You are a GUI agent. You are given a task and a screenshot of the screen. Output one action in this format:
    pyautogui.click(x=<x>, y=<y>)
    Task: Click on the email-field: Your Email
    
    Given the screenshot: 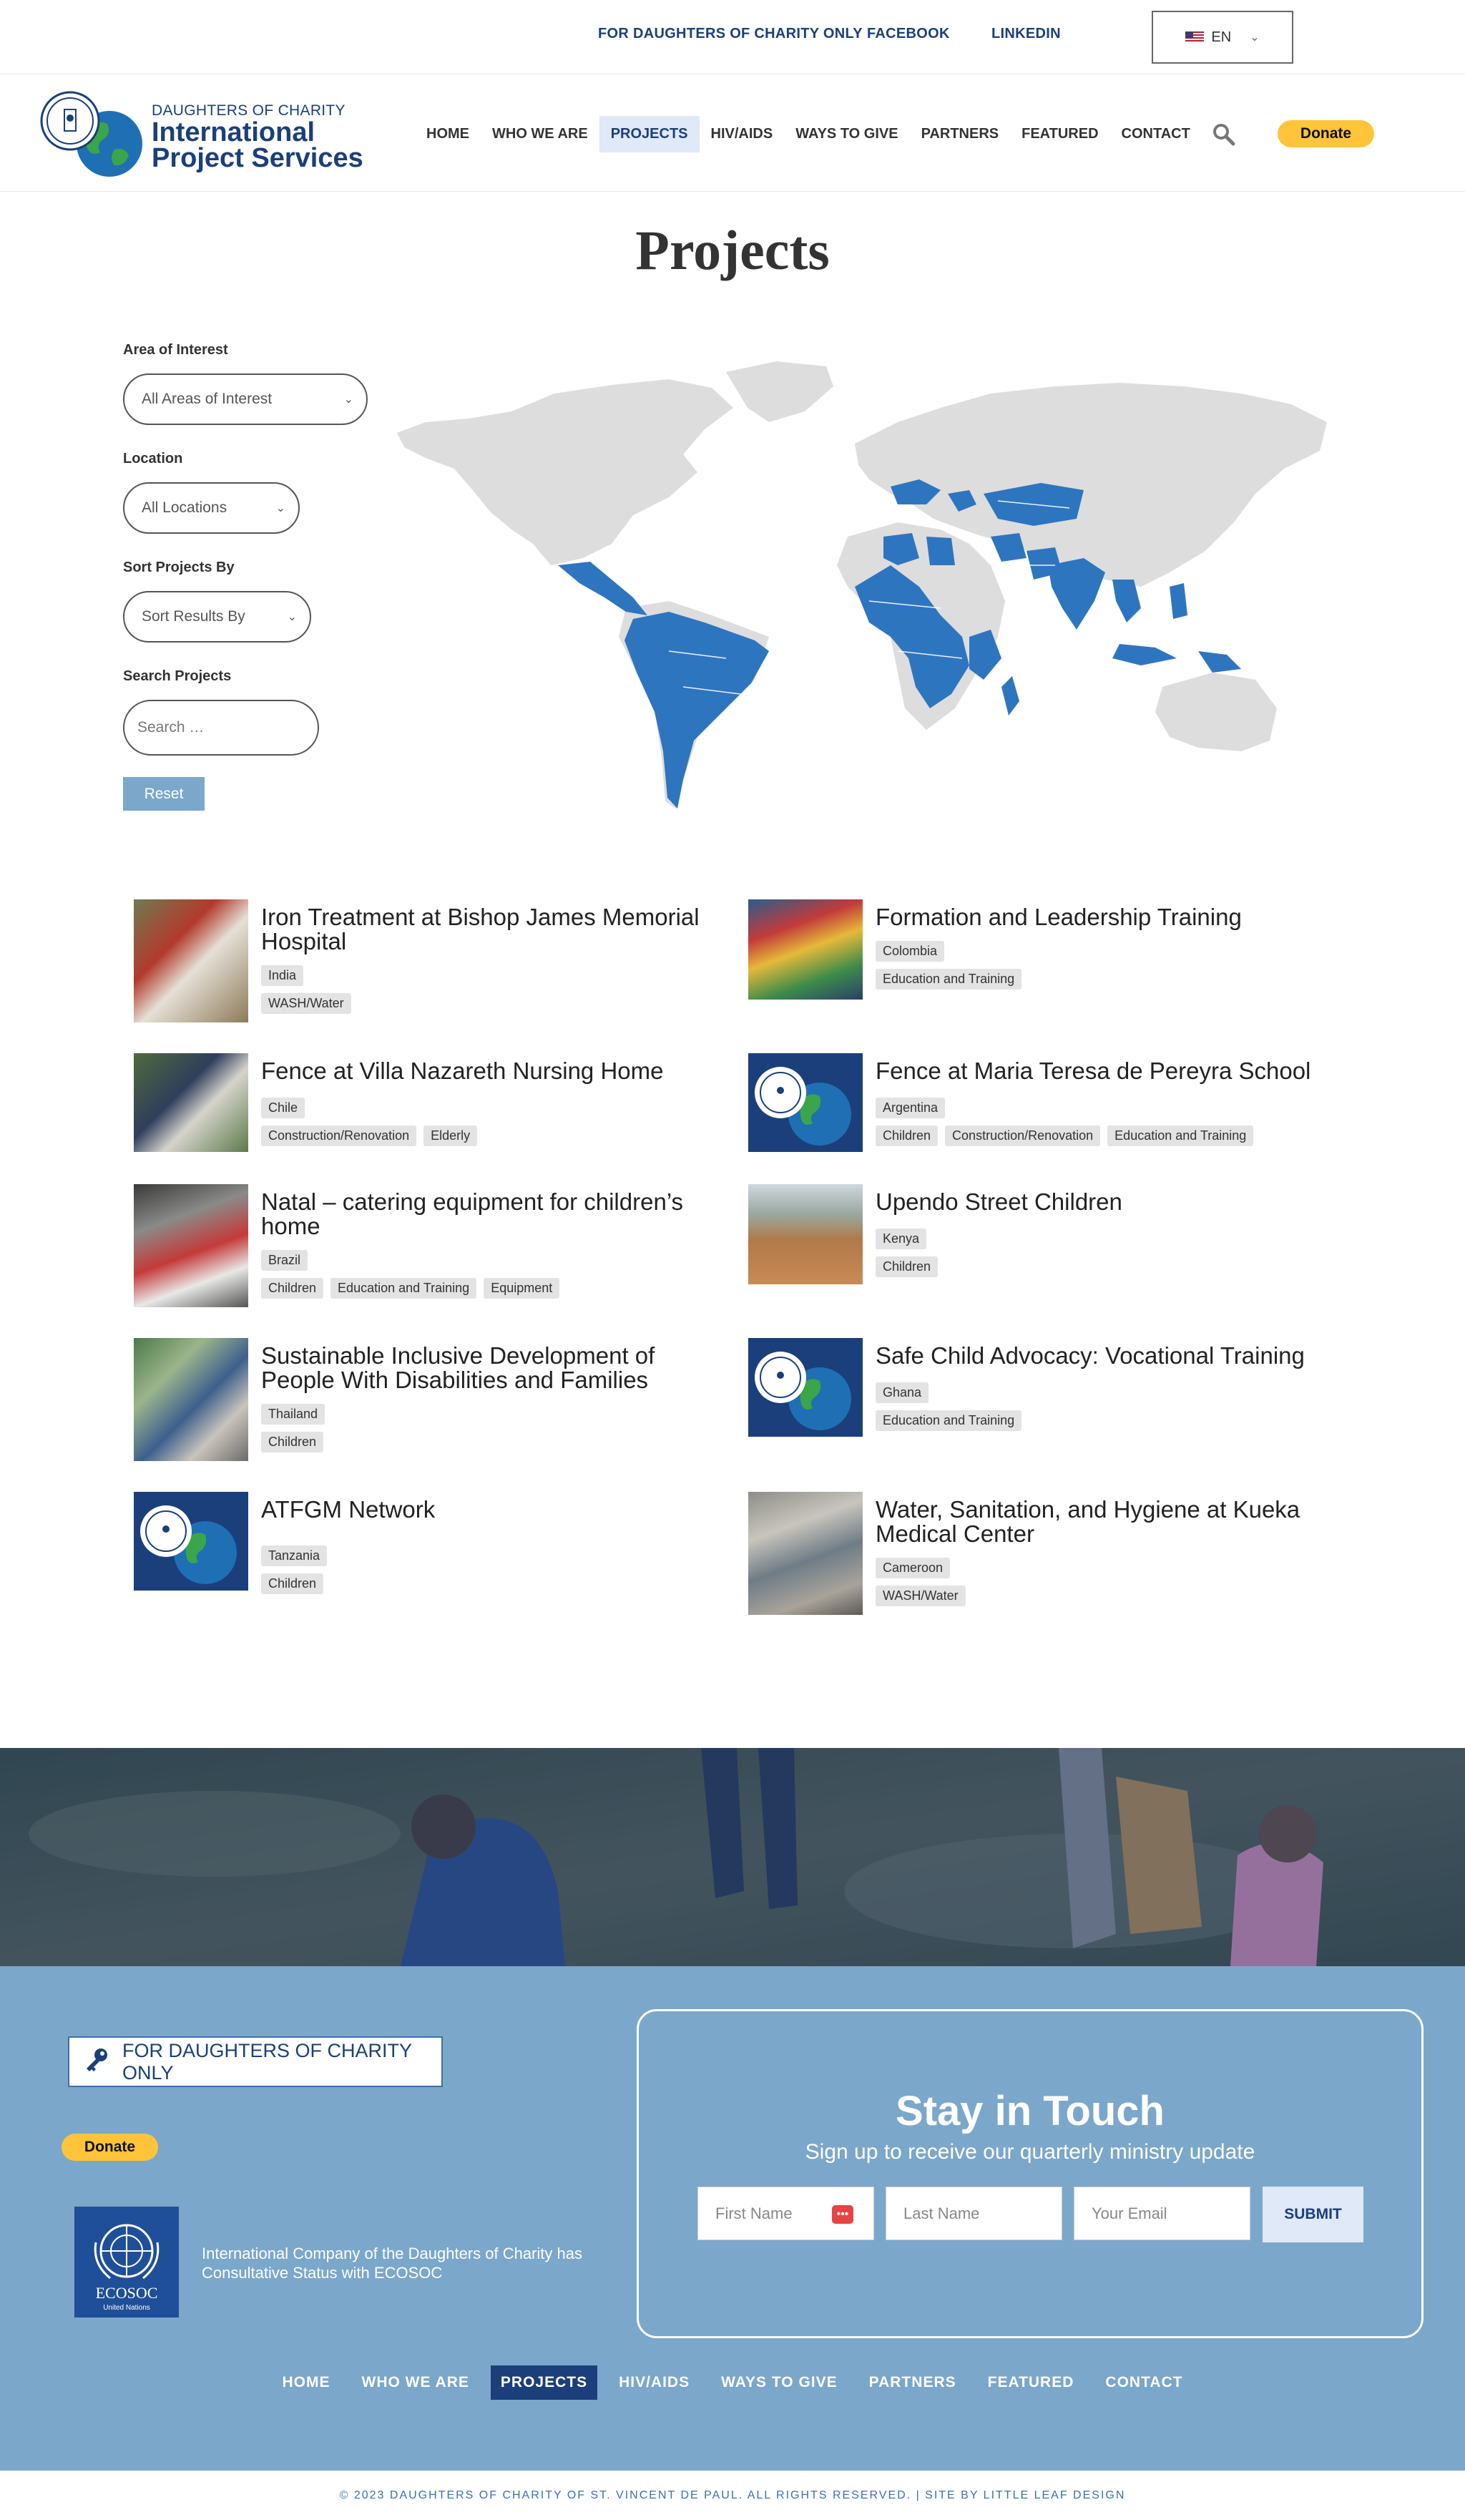 What is the action you would take?
    pyautogui.click(x=1162, y=2213)
    